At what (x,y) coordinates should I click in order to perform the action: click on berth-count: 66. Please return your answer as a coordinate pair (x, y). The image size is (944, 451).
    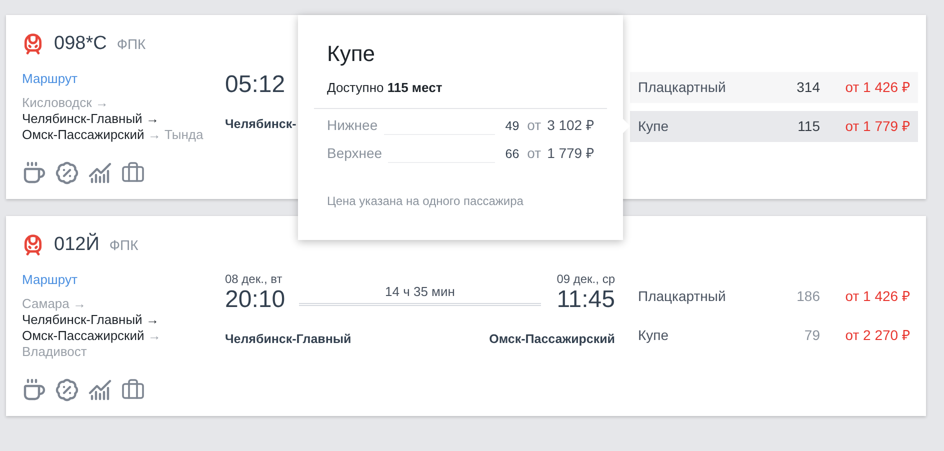
    Looking at the image, I should click on (512, 154).